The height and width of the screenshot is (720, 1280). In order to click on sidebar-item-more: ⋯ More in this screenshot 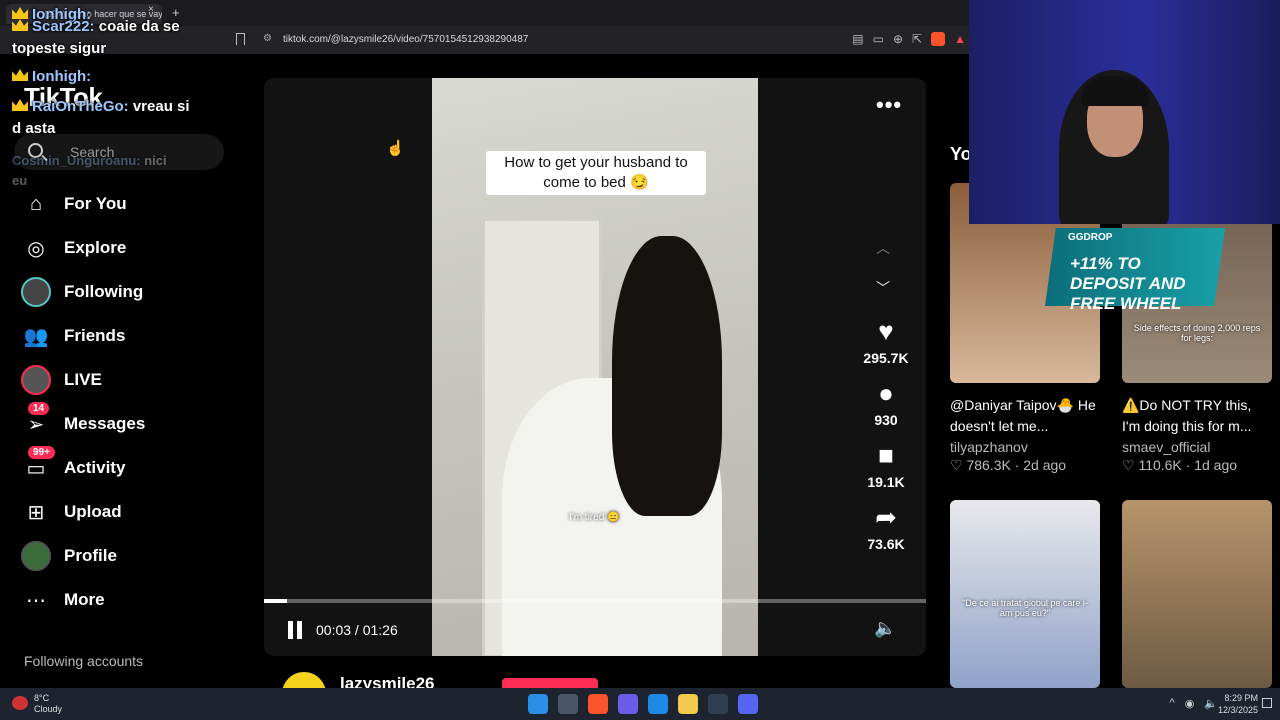, I will do `click(82, 600)`.